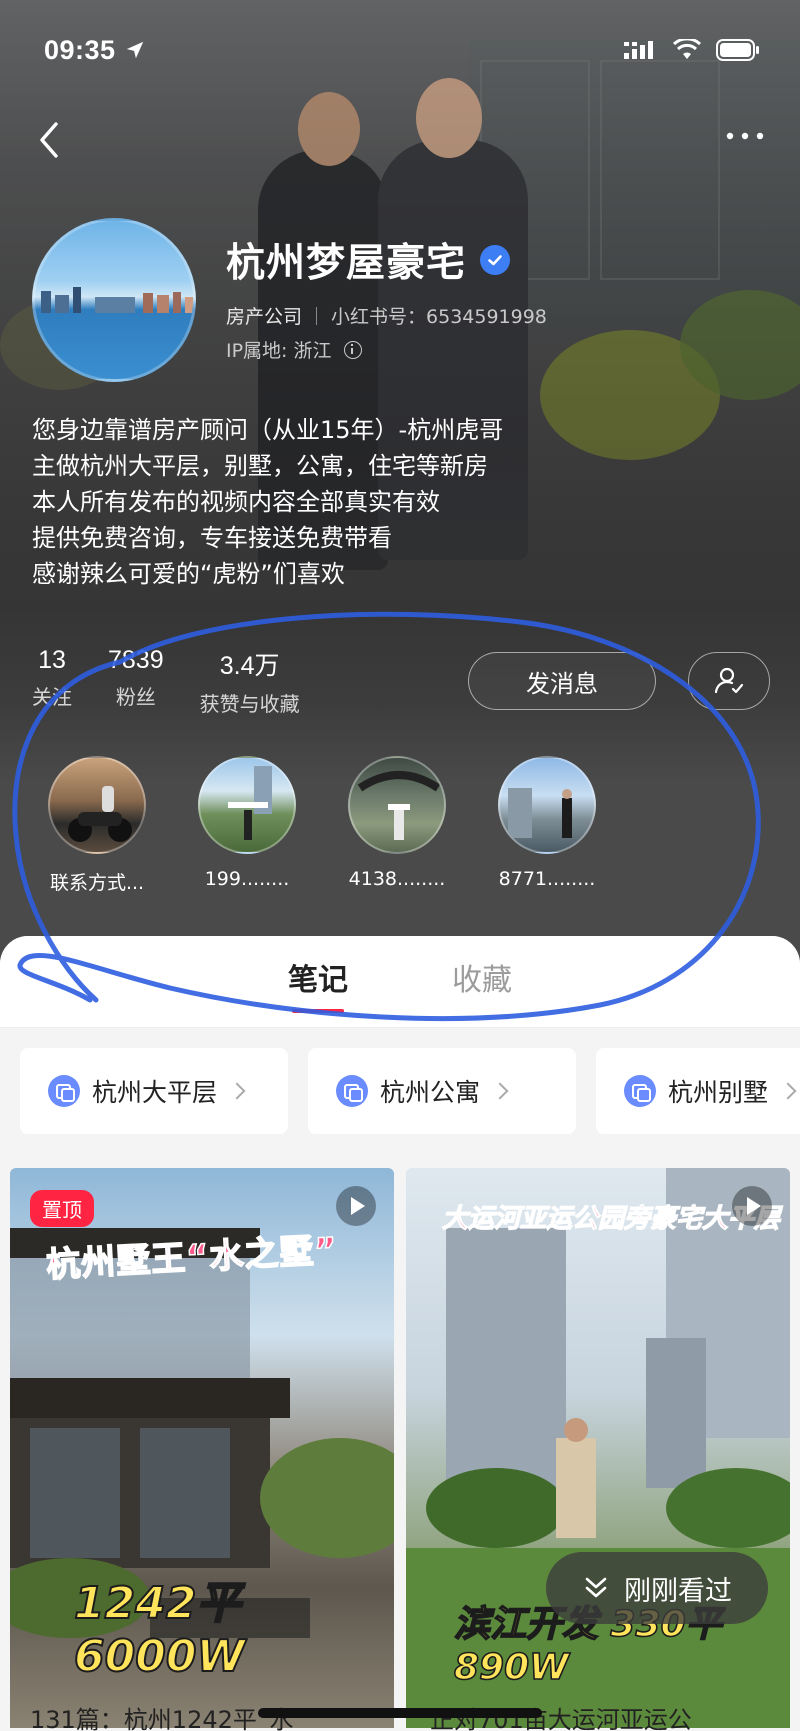  I want to click on recently-viewed-button: 刚刚看过, so click(657, 1588).